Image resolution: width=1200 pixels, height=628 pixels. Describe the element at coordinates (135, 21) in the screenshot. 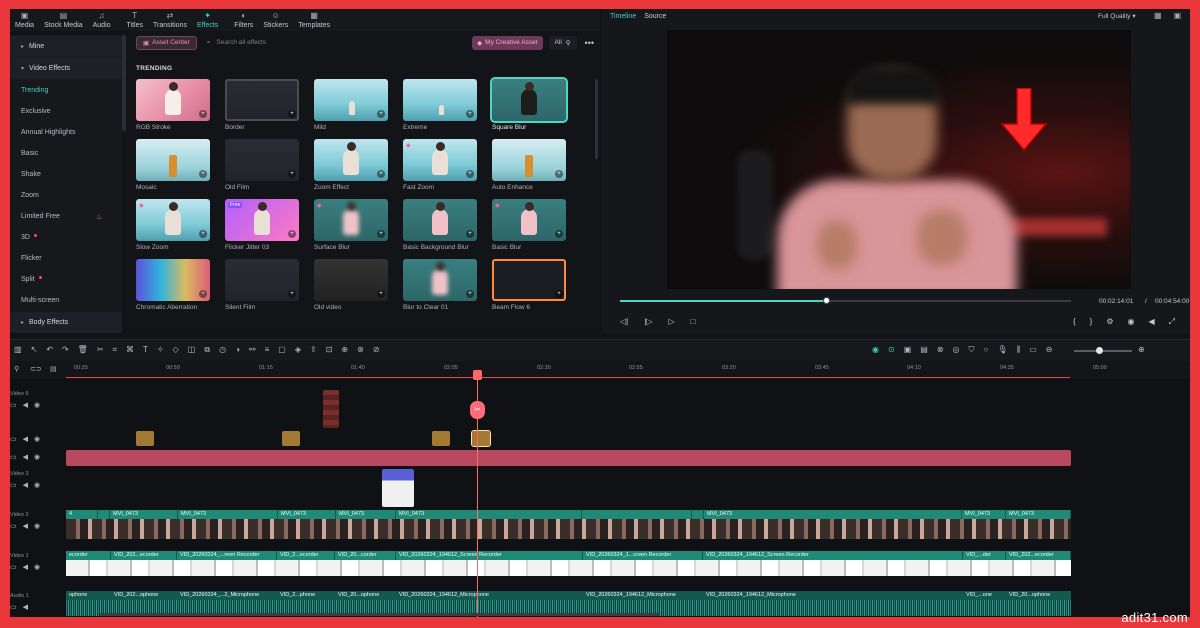

I see `tab-titles: T Titles` at that location.